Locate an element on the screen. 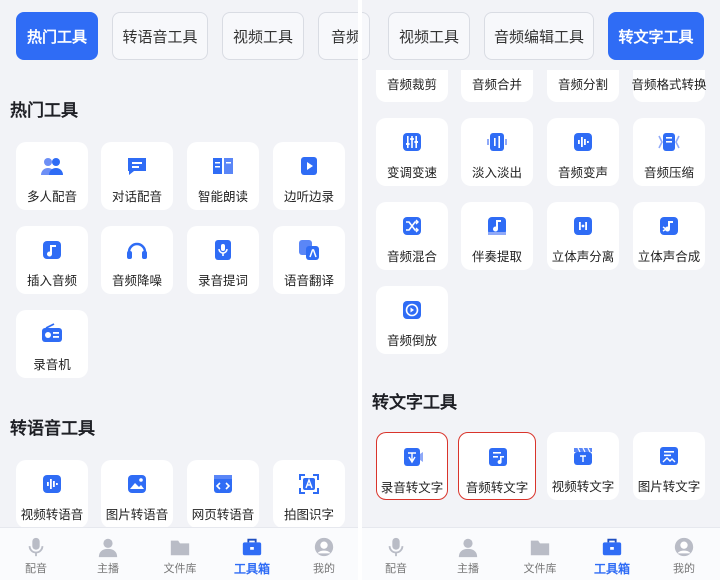 The image size is (720, 580). clapperboard-icon is located at coordinates (583, 456).